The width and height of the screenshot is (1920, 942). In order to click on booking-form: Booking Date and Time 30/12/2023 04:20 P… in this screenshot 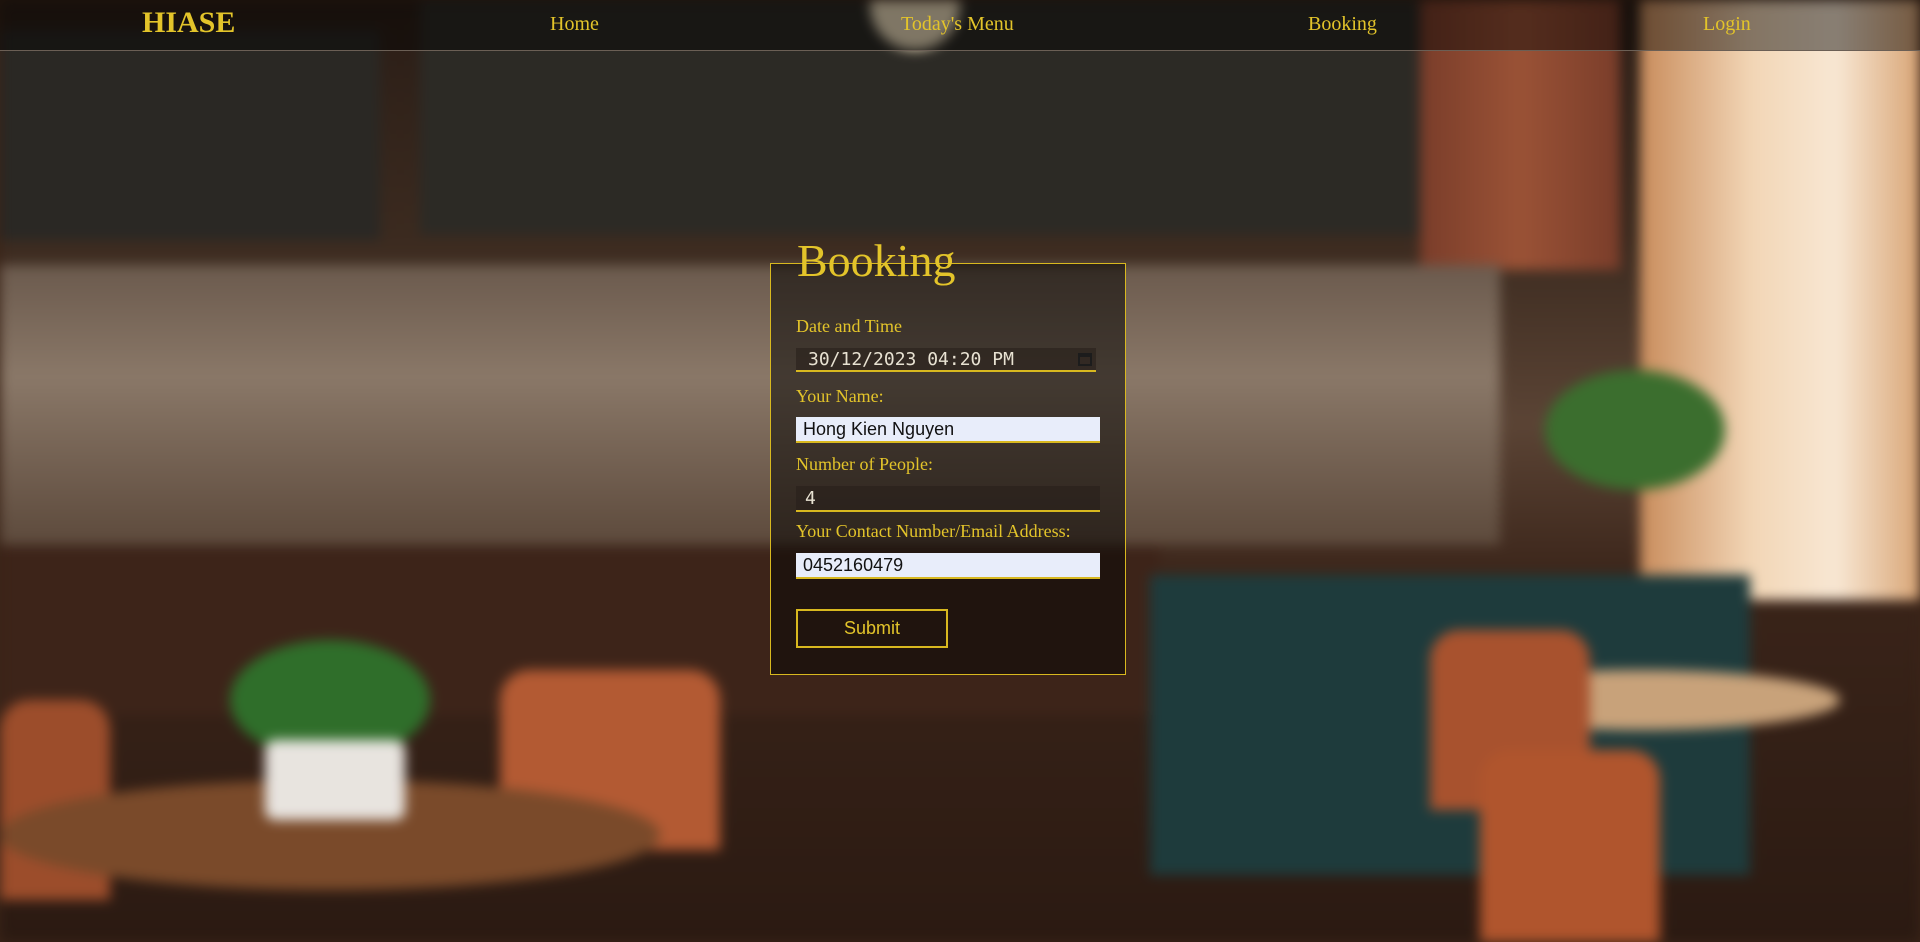, I will do `click(948, 456)`.